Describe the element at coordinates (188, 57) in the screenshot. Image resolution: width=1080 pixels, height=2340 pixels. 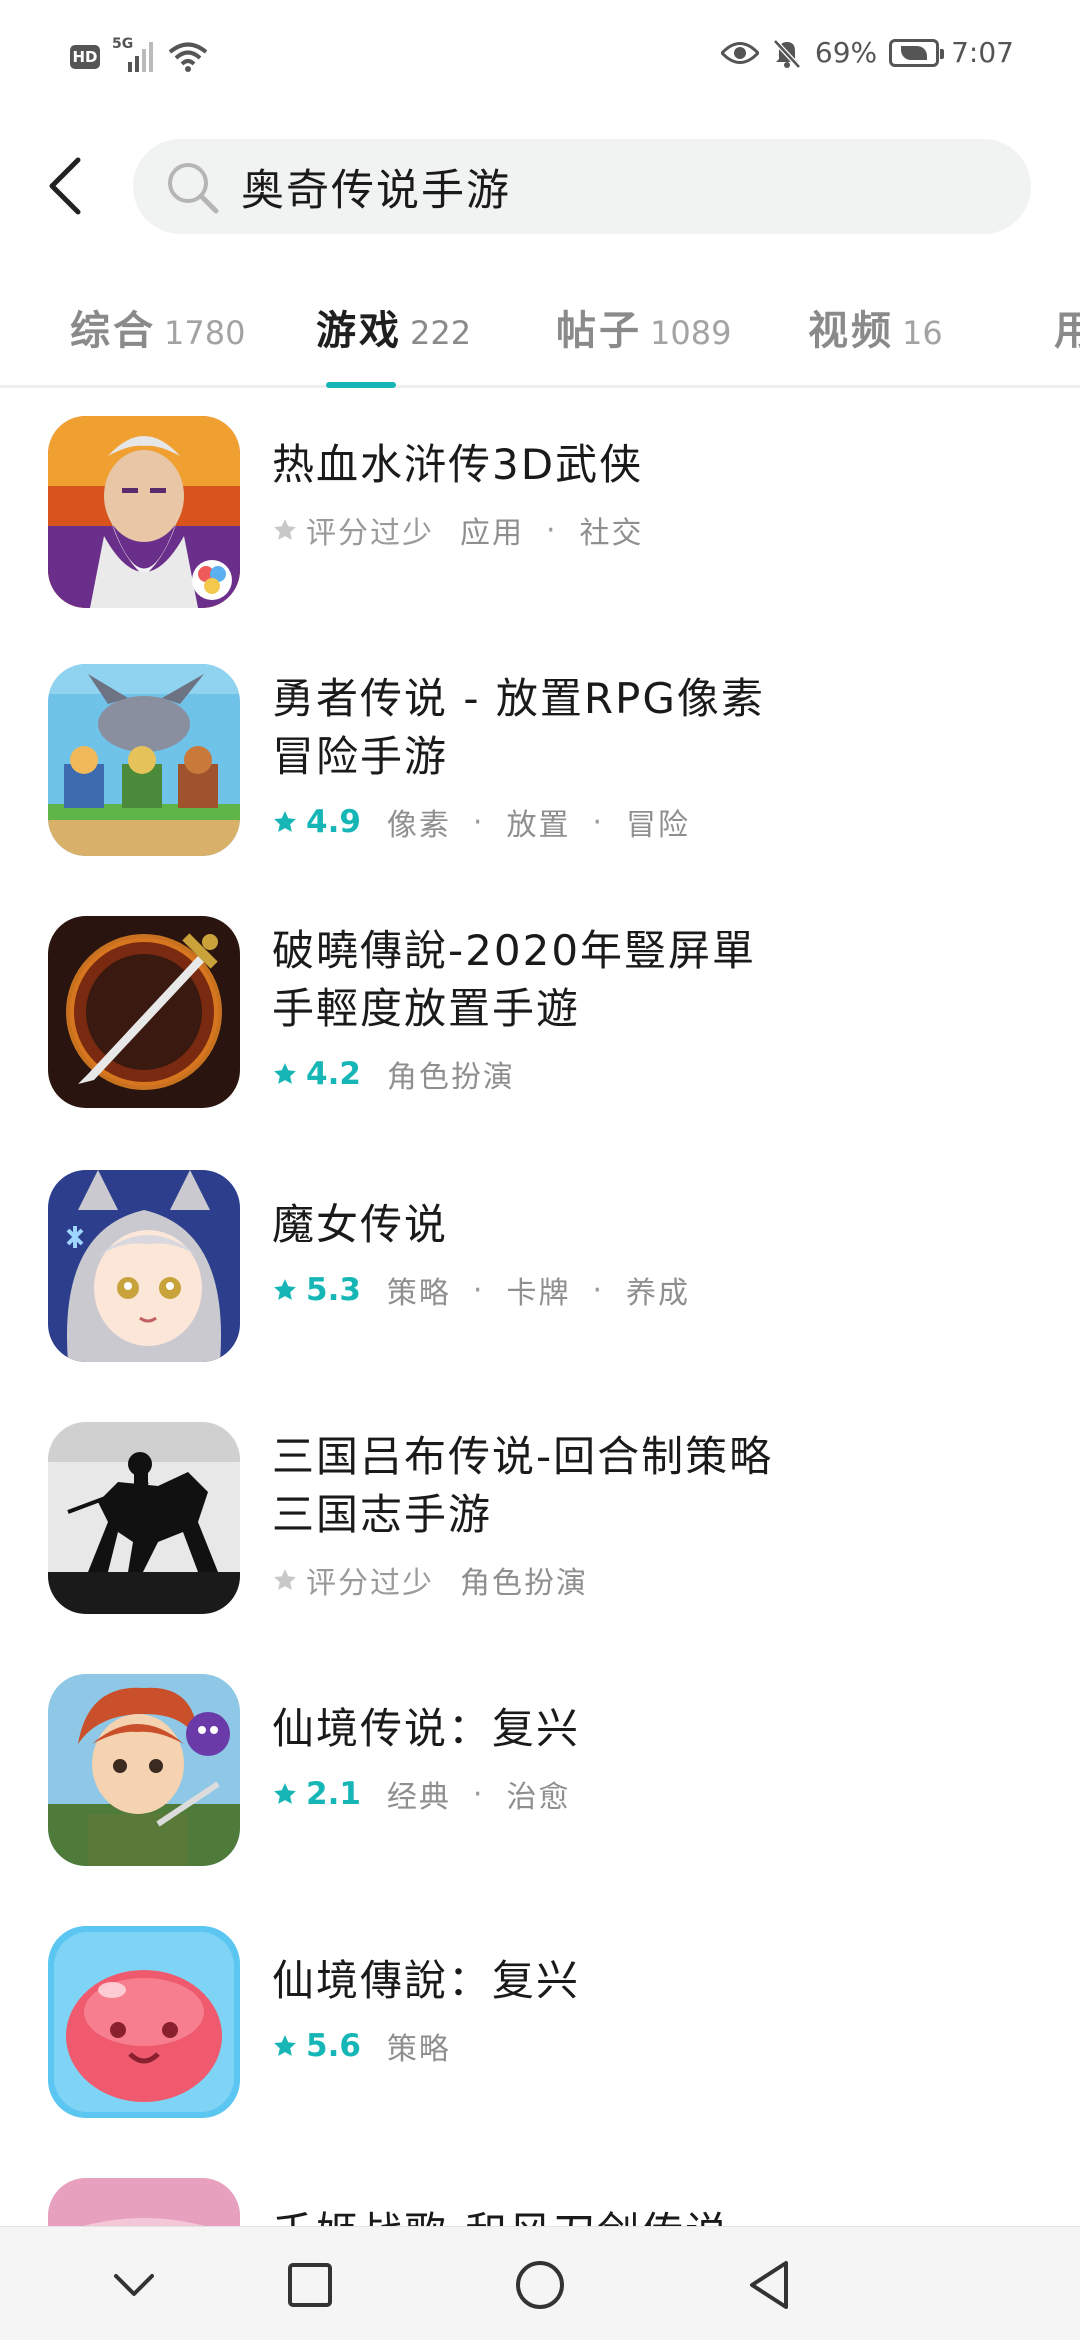
I see `wifi-icon` at that location.